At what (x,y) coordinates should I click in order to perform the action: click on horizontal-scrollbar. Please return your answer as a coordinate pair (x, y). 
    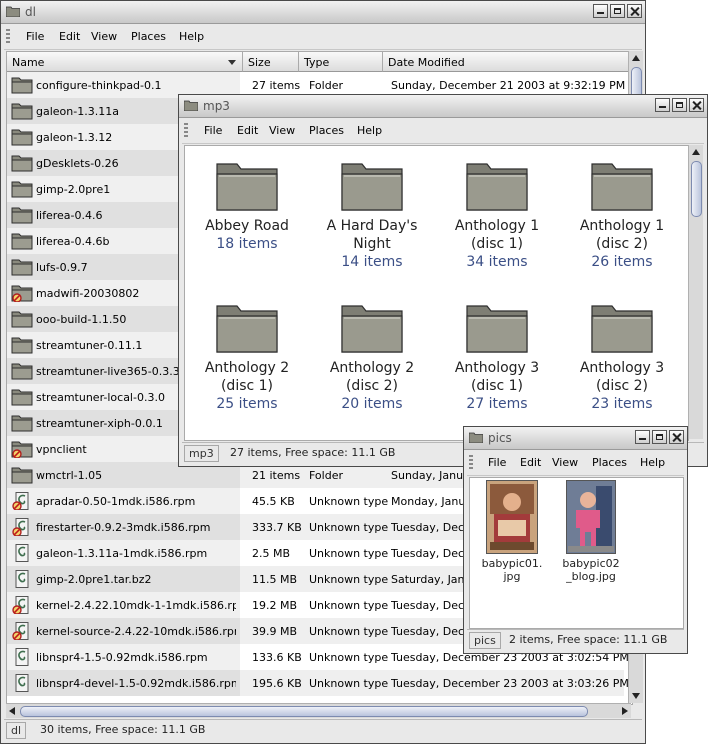
    Looking at the image, I should click on (318, 710).